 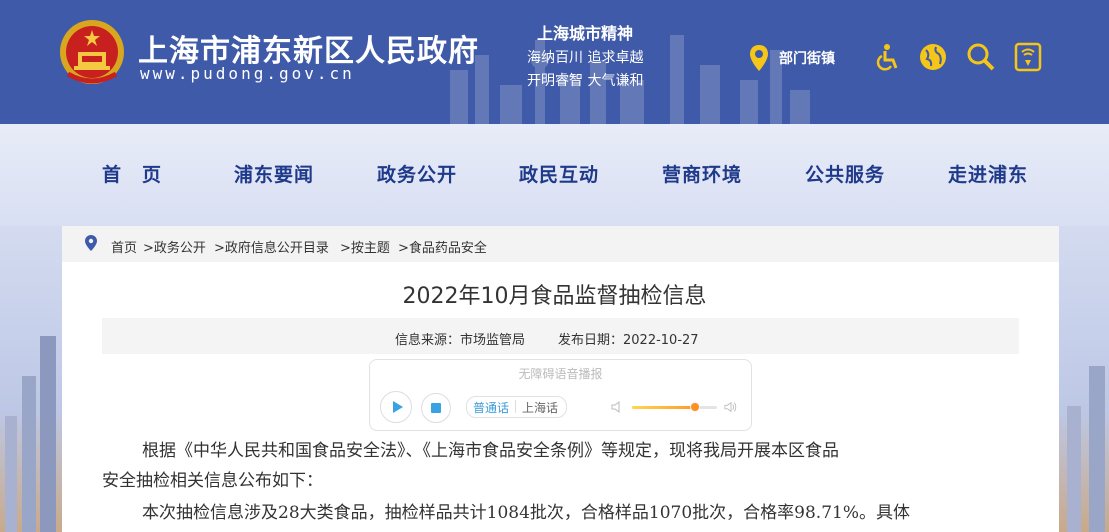 What do you see at coordinates (981, 57) in the screenshot?
I see `search-icon` at bounding box center [981, 57].